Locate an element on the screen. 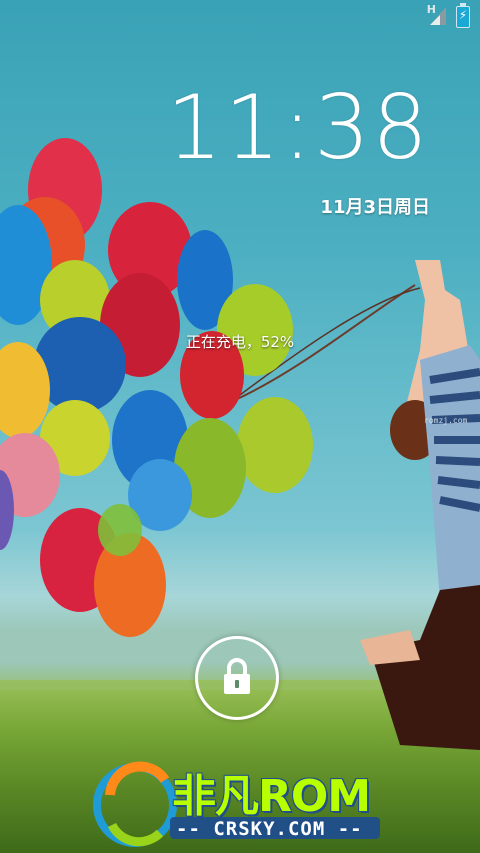 Image resolution: width=480 pixels, height=853 pixels. lockscreen-date: 11月3日周日 is located at coordinates (375, 207).